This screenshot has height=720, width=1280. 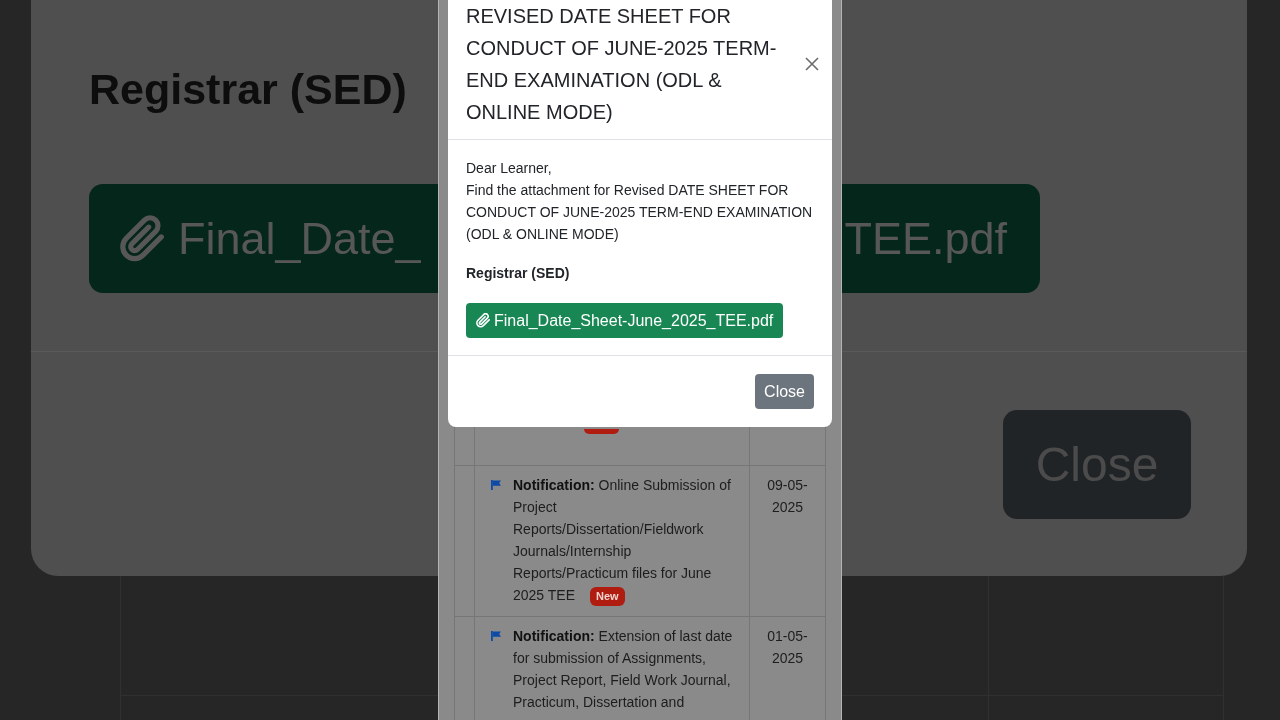 What do you see at coordinates (787, 496) in the screenshot?
I see `table-cell-text: 09-05-2025` at bounding box center [787, 496].